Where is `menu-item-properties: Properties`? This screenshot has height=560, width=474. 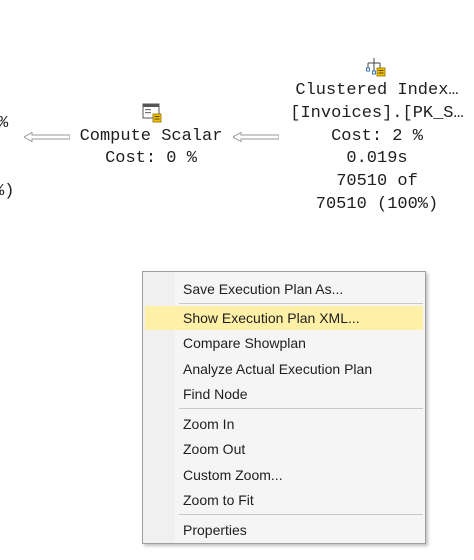 menu-item-properties: Properties is located at coordinates (284, 530).